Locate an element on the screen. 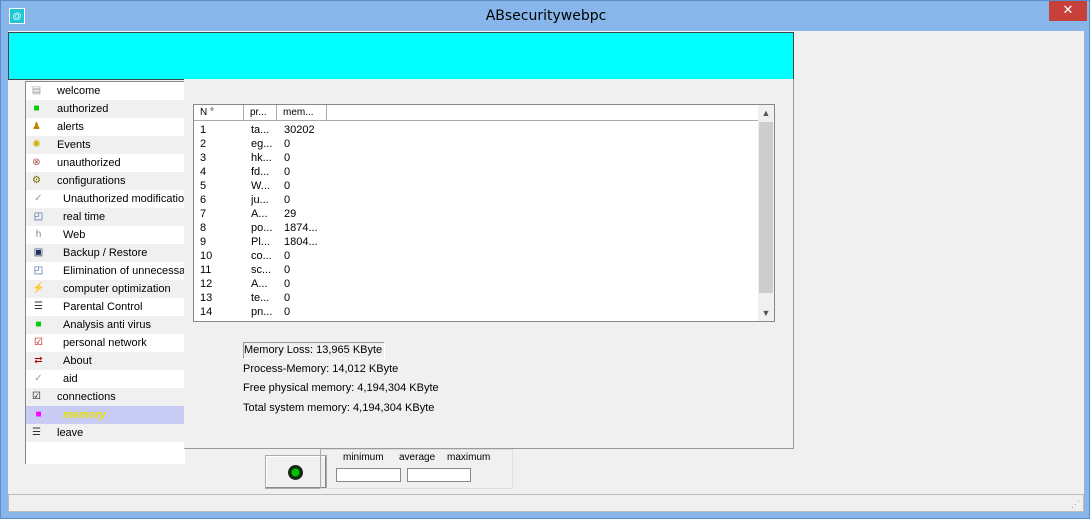 The height and width of the screenshot is (519, 1090). sidebar-item-computer-optimization: ⚡ computer optimization is located at coordinates (105, 289).